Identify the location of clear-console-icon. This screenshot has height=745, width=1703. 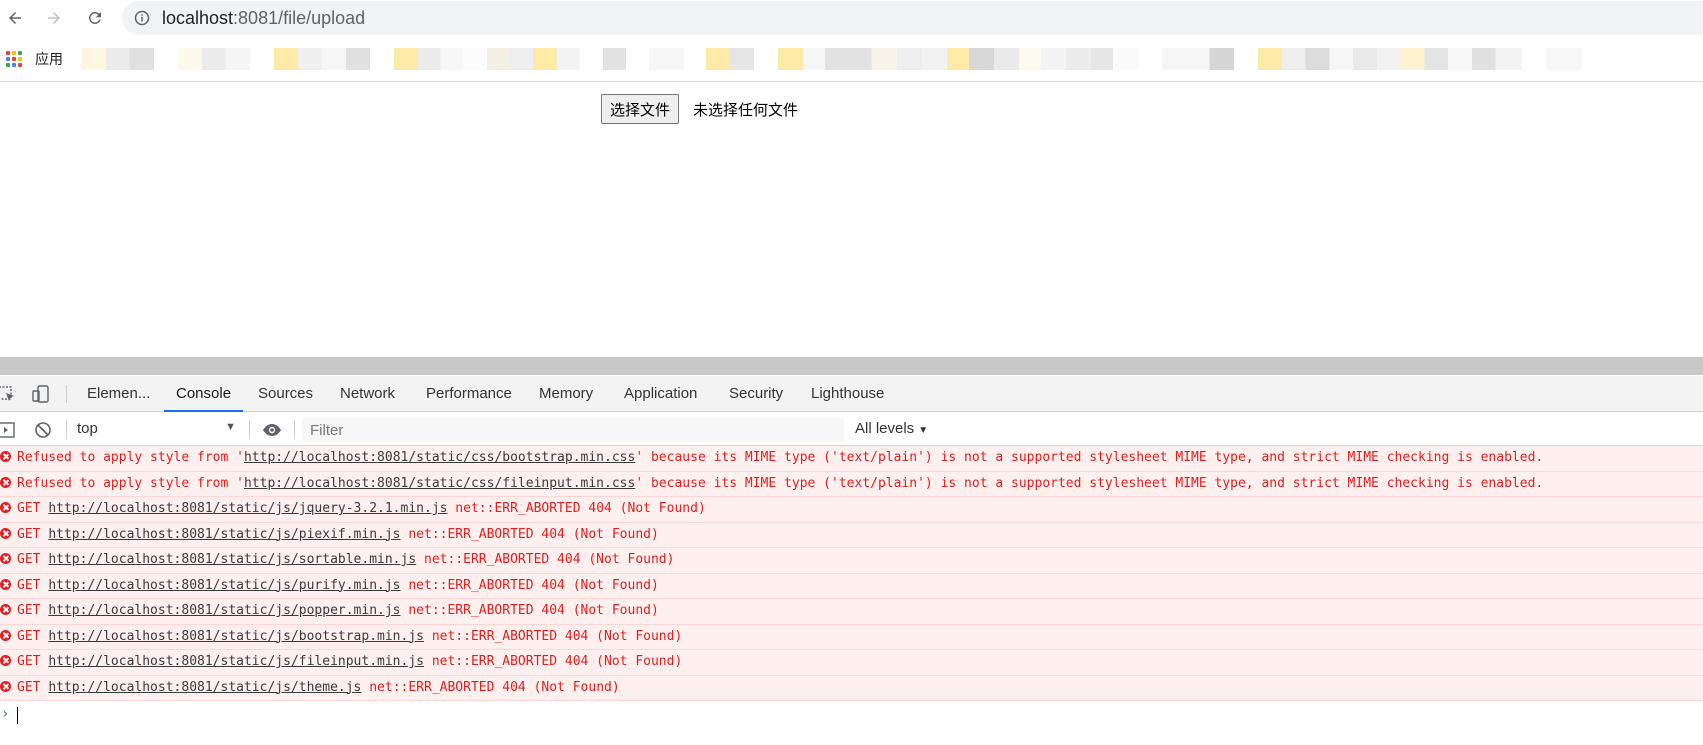
(43, 430).